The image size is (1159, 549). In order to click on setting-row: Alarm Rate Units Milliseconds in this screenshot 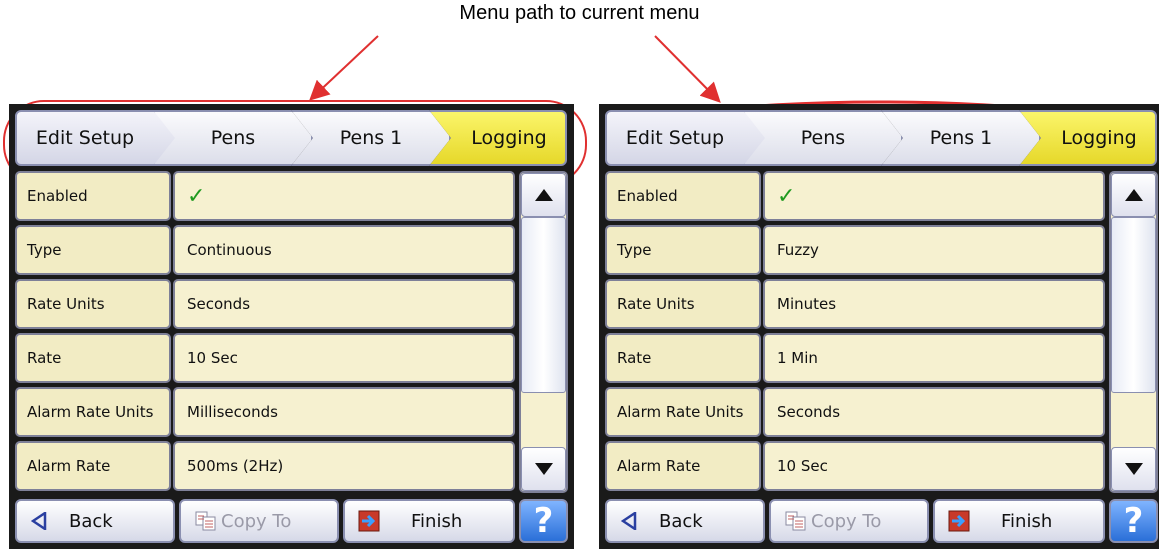, I will do `click(266, 412)`.